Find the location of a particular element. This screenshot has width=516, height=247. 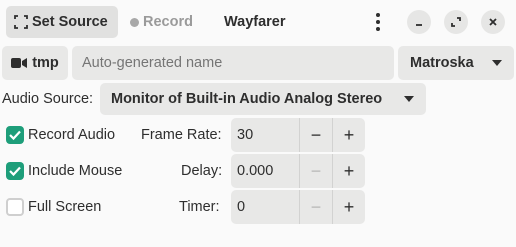

more-icon is located at coordinates (378, 22).